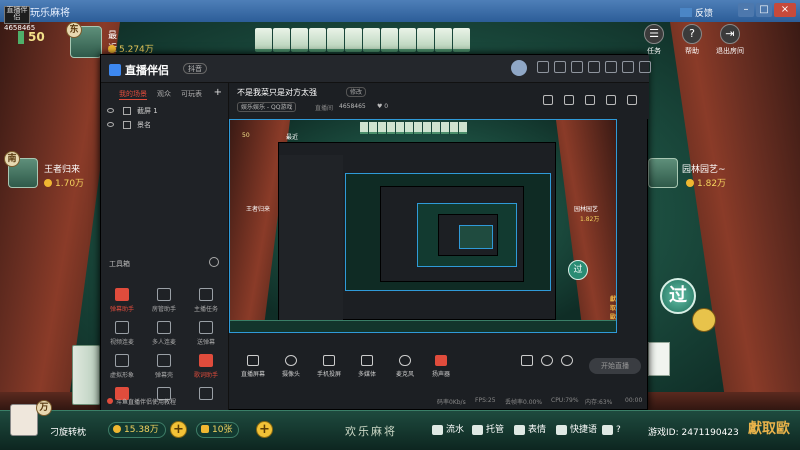 Image resolution: width=800 pixels, height=450 pixels. Describe the element at coordinates (31, 37) in the screenshot. I see `score-display: 50` at that location.